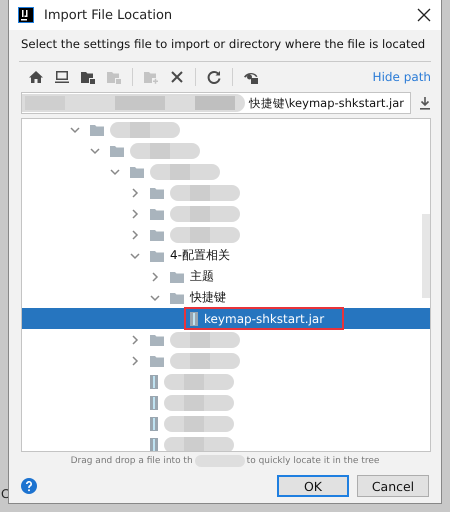  What do you see at coordinates (313, 461) in the screenshot?
I see `hint-text: to quickly locate it in the tree` at bounding box center [313, 461].